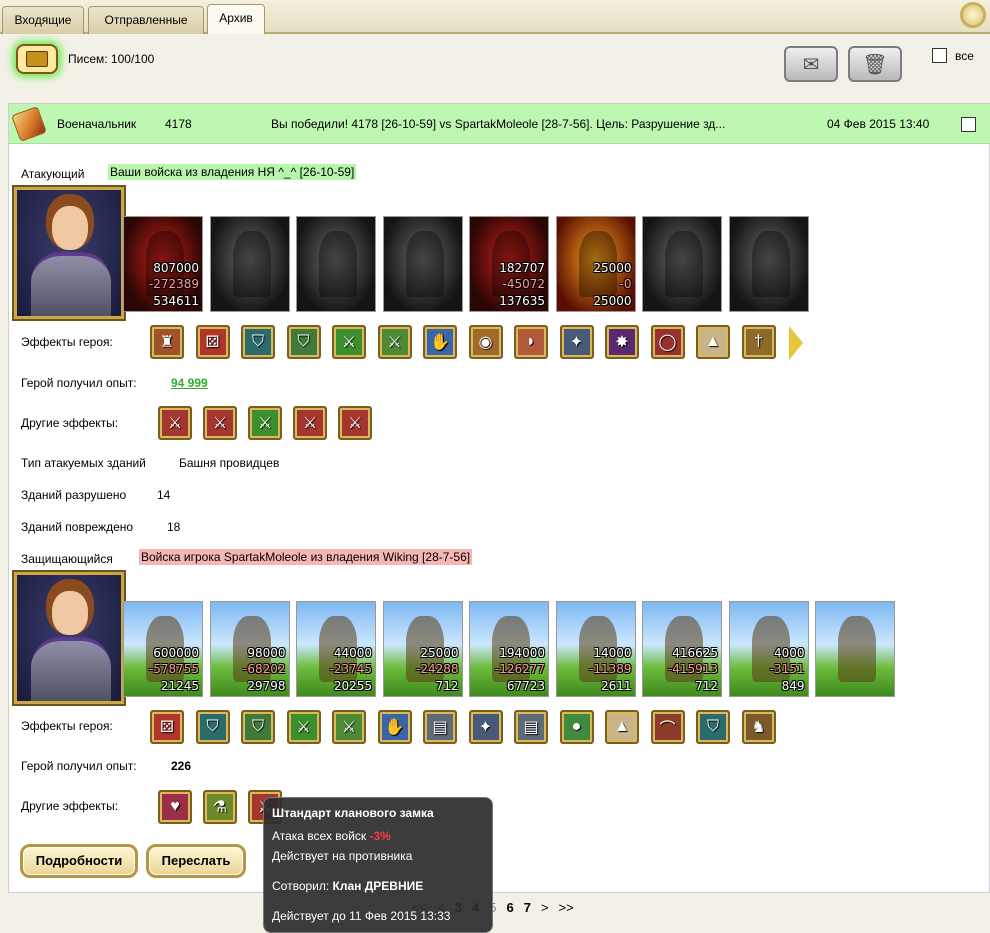  What do you see at coordinates (236, 19) in the screenshot?
I see `tab-archive: Архив` at bounding box center [236, 19].